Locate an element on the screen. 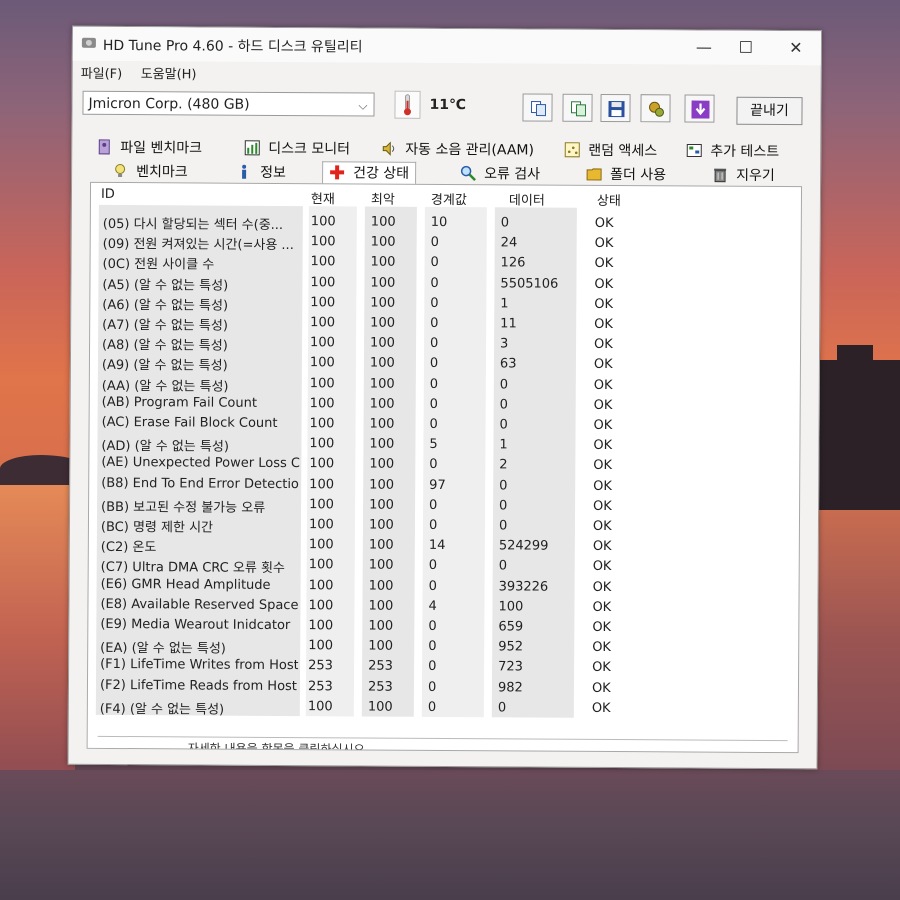 This screenshot has height=900, width=900. tab-label: 벤치마크 is located at coordinates (162, 172).